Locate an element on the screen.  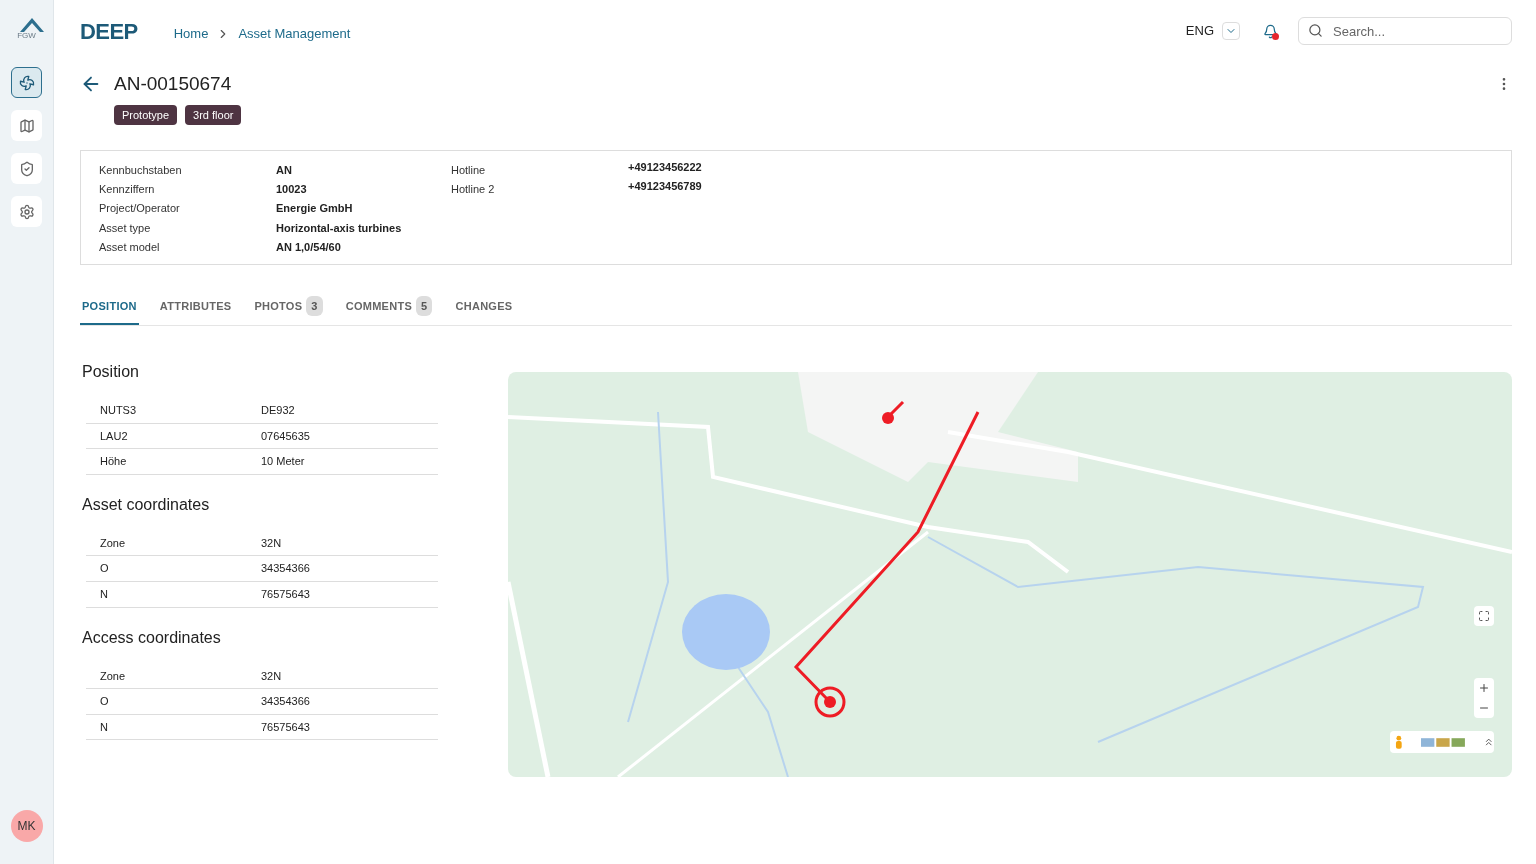
fan-icon is located at coordinates (26, 82).